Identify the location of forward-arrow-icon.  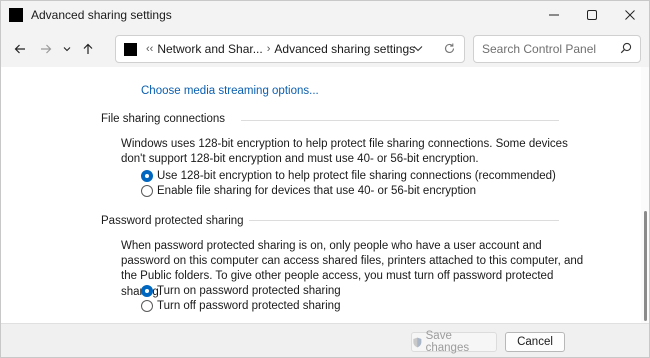
(46, 49).